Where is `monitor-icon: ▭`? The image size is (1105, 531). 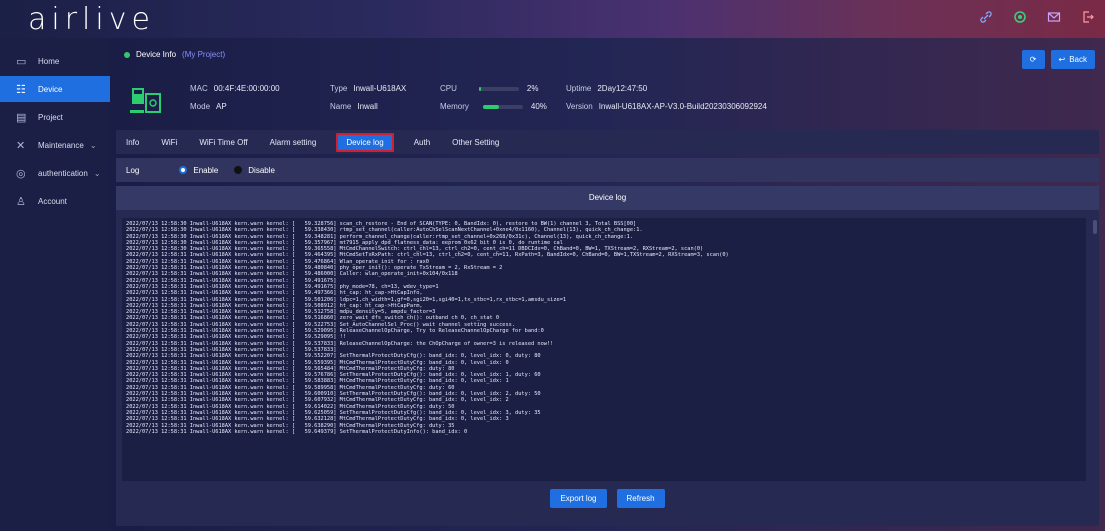 monitor-icon: ▭ is located at coordinates (21, 61).